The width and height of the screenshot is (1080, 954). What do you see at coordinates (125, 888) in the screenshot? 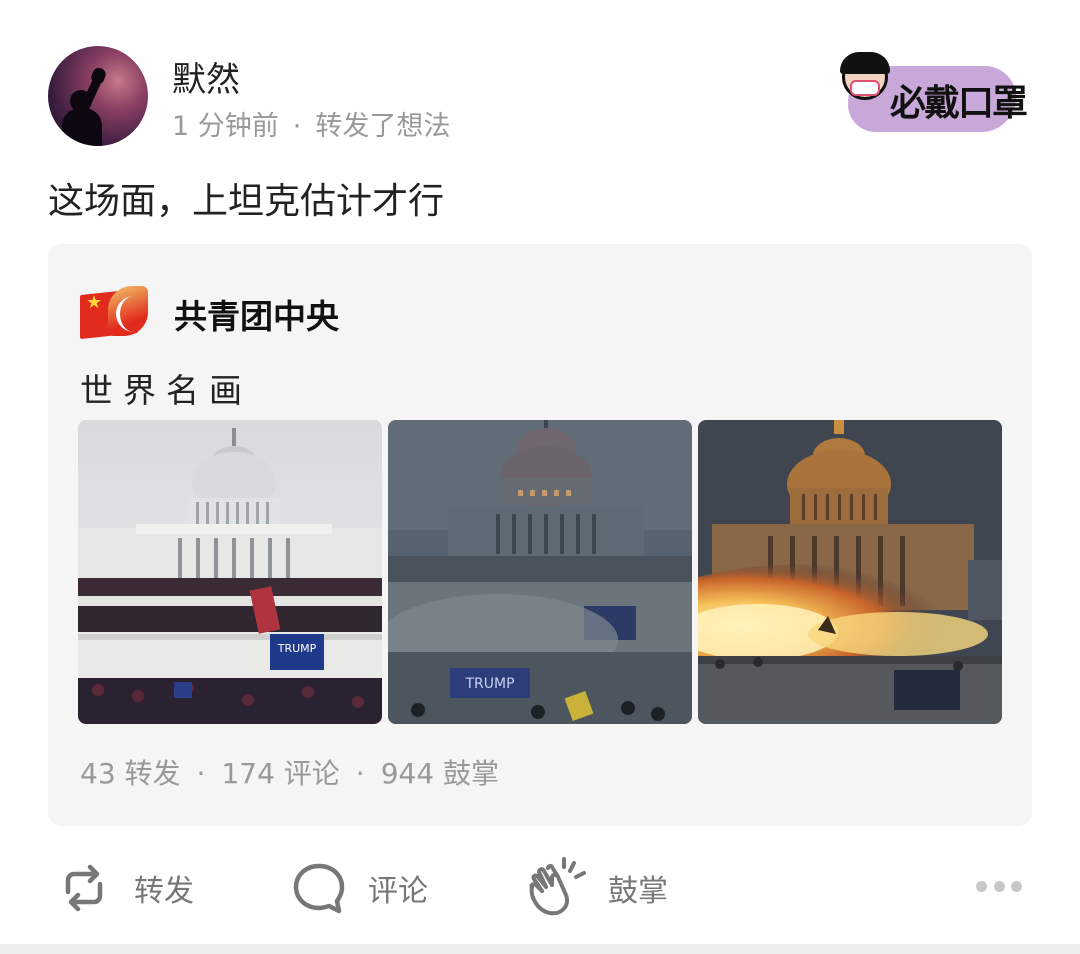
I see `repost-button: 转发` at bounding box center [125, 888].